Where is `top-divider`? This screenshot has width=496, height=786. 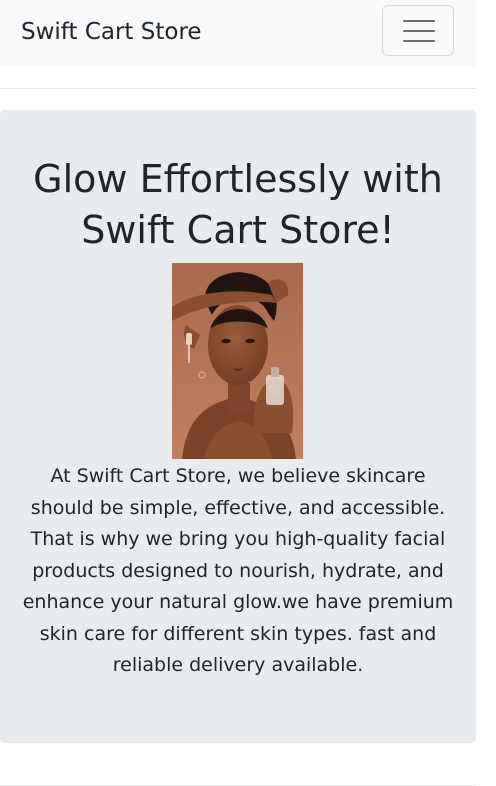
top-divider is located at coordinates (238, 88).